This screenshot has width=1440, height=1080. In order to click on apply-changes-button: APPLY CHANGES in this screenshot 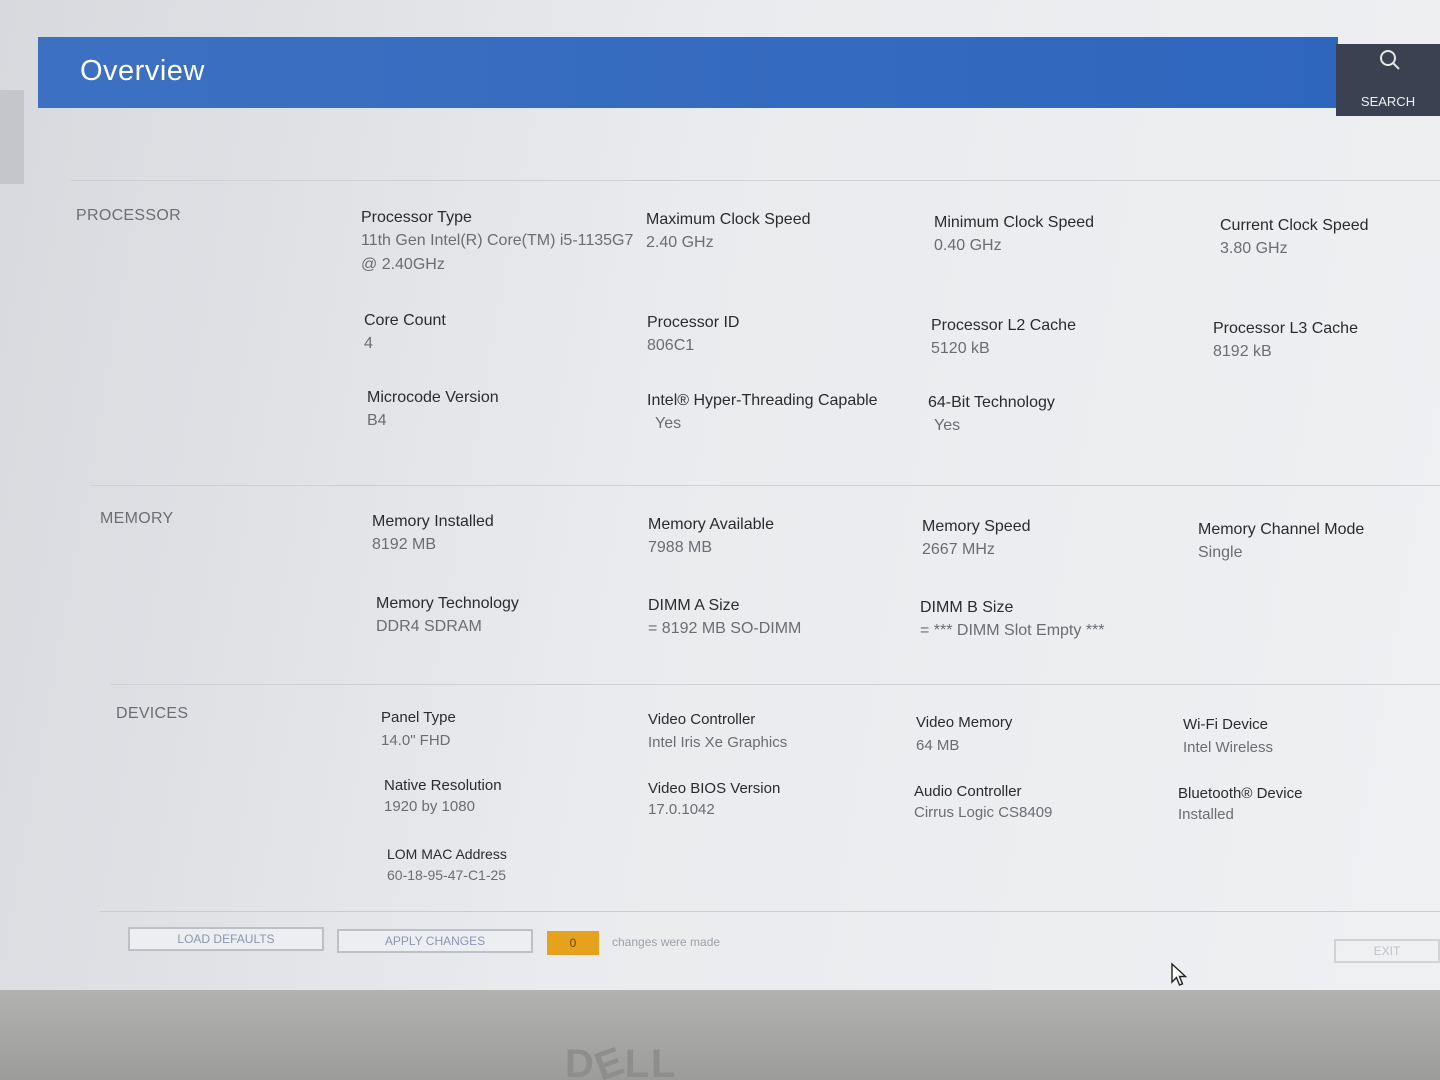, I will do `click(435, 941)`.